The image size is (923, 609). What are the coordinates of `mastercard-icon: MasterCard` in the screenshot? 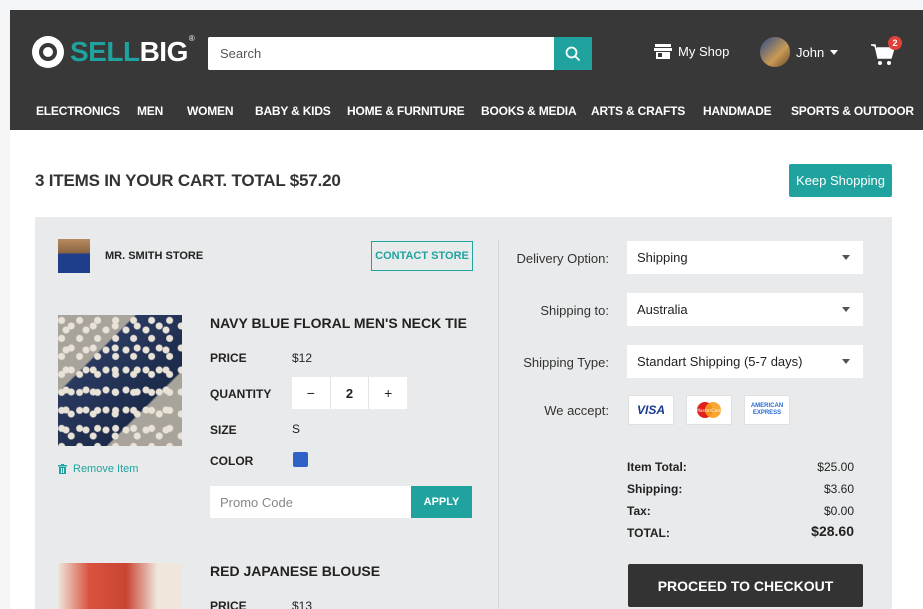 It's located at (709, 410).